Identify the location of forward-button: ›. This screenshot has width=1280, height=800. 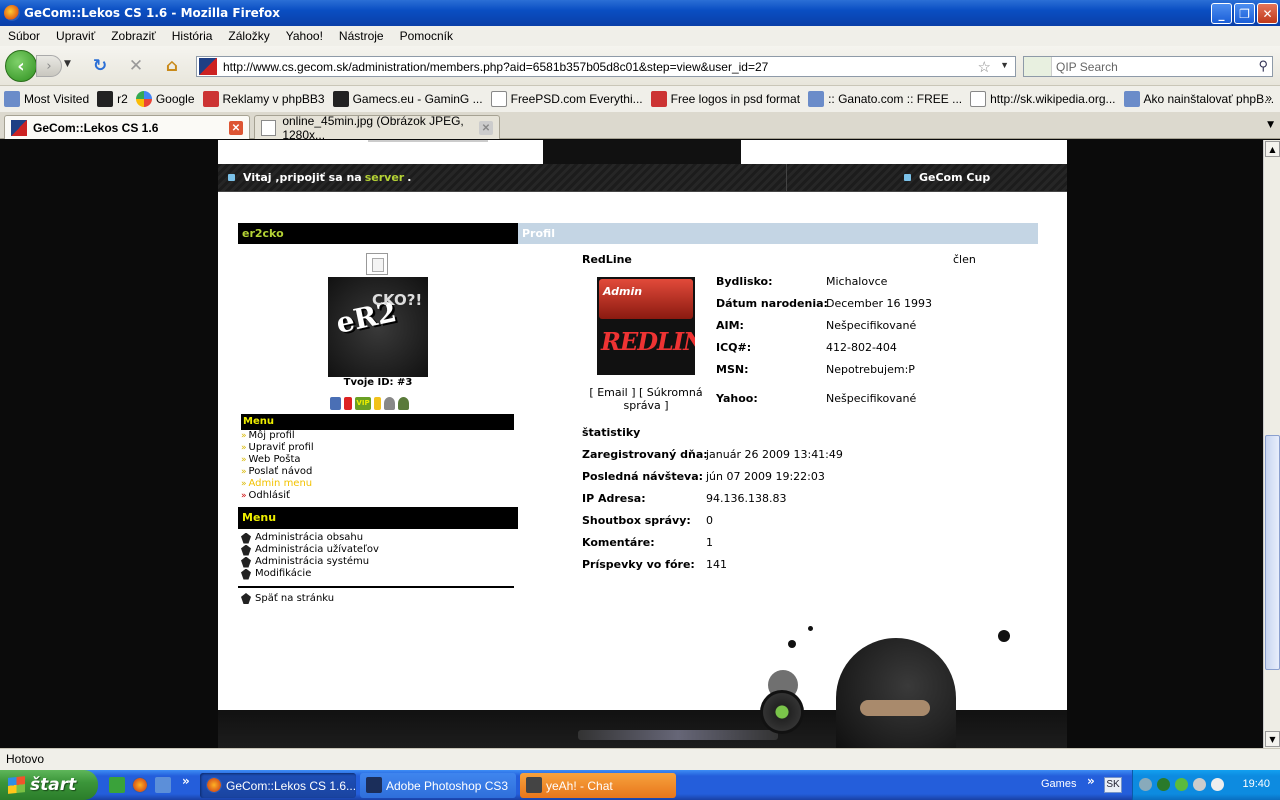
(49, 66).